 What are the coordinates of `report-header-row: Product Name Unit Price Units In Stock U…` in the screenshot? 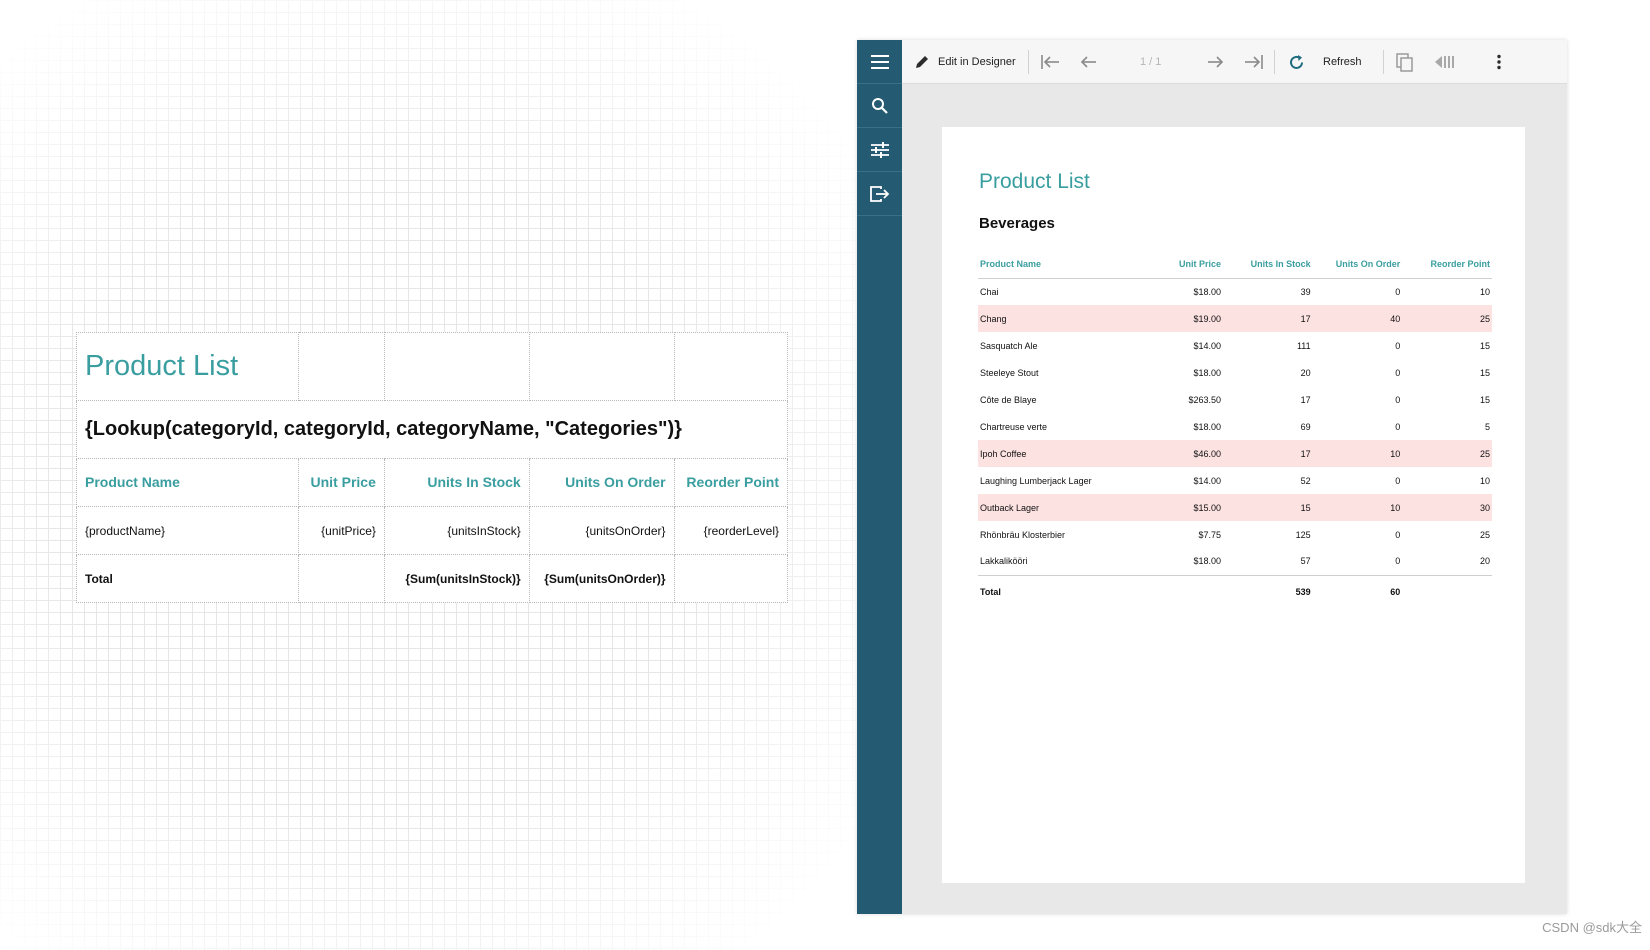 It's located at (1235, 265).